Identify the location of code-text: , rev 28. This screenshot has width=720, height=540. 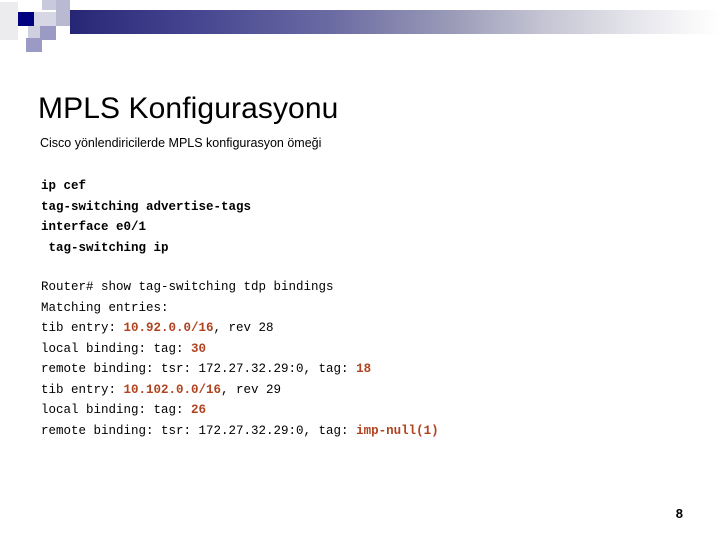
(243, 328).